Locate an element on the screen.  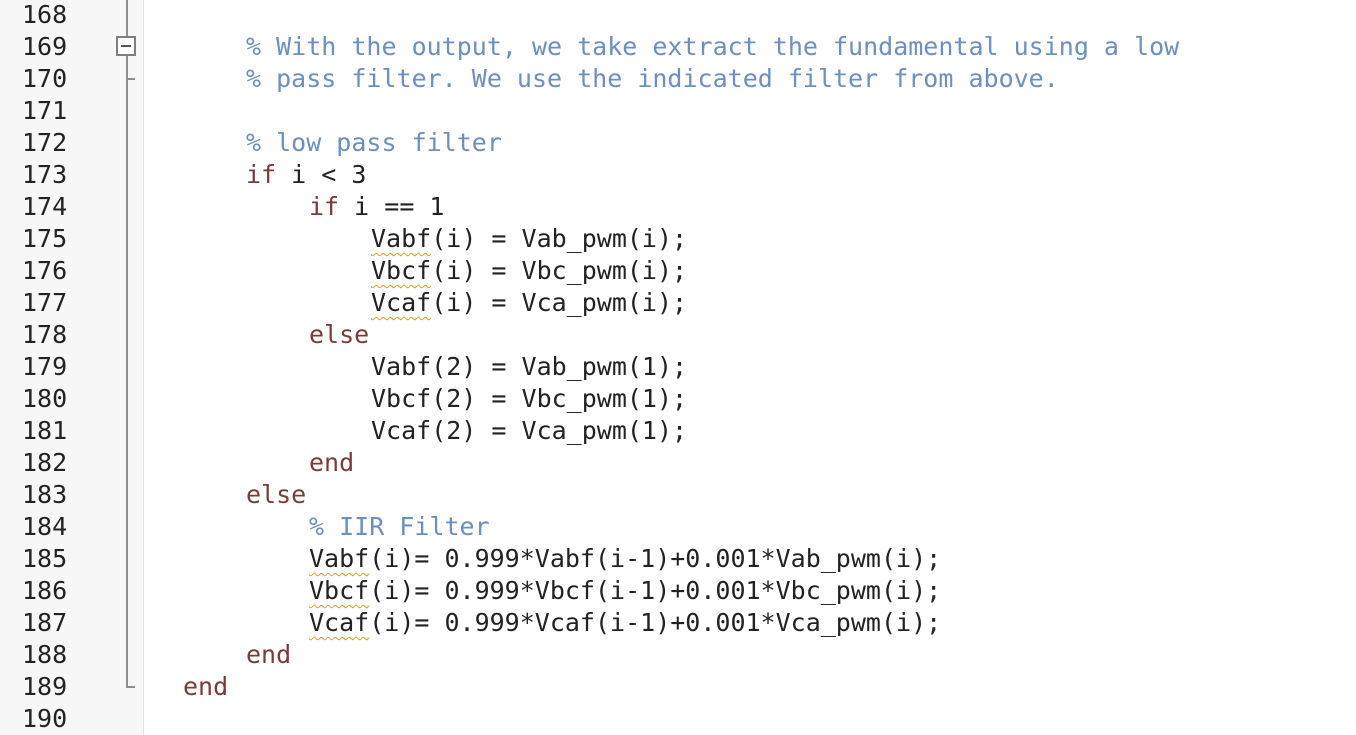
code-line: Vcaf(i) = Vca_pwm(i); is located at coordinates (529, 303).